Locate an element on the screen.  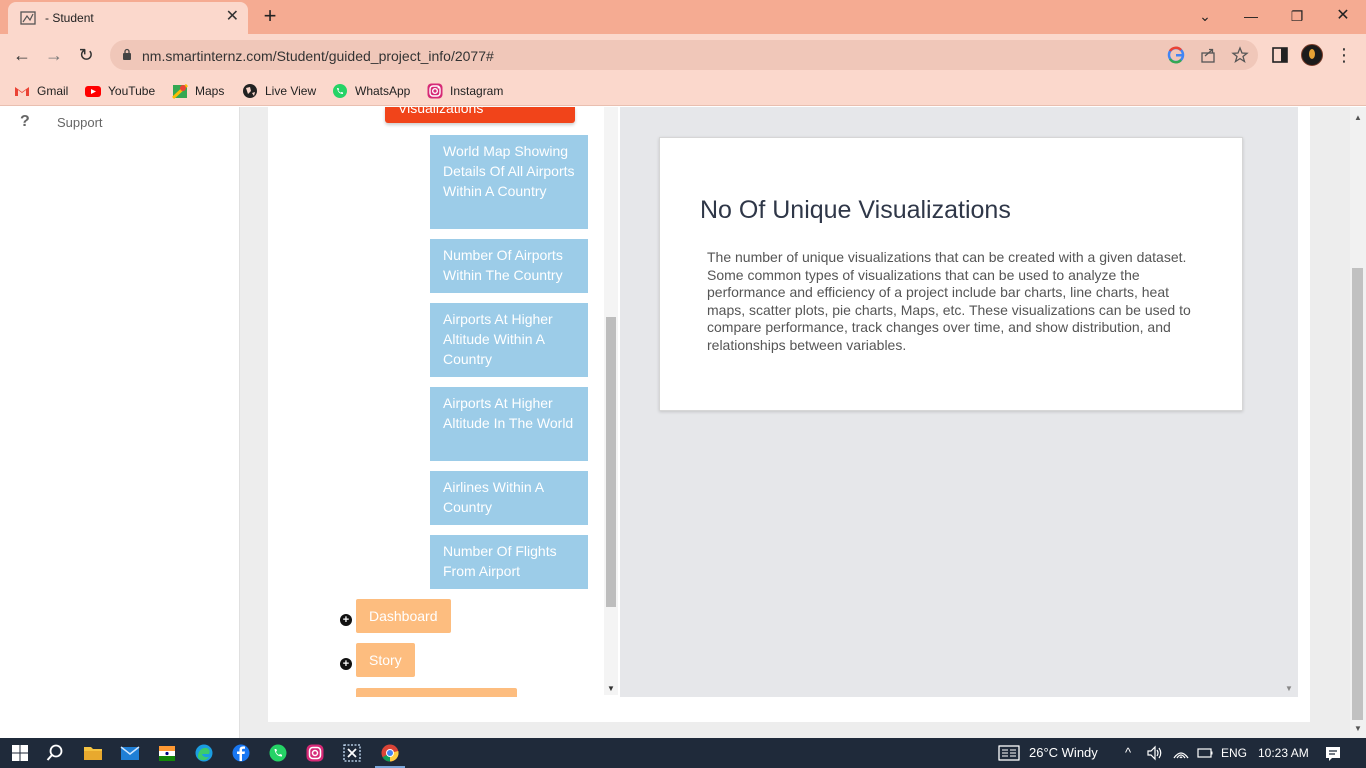
tray-chevron-icon: ^ is located at coordinates (1128, 752).